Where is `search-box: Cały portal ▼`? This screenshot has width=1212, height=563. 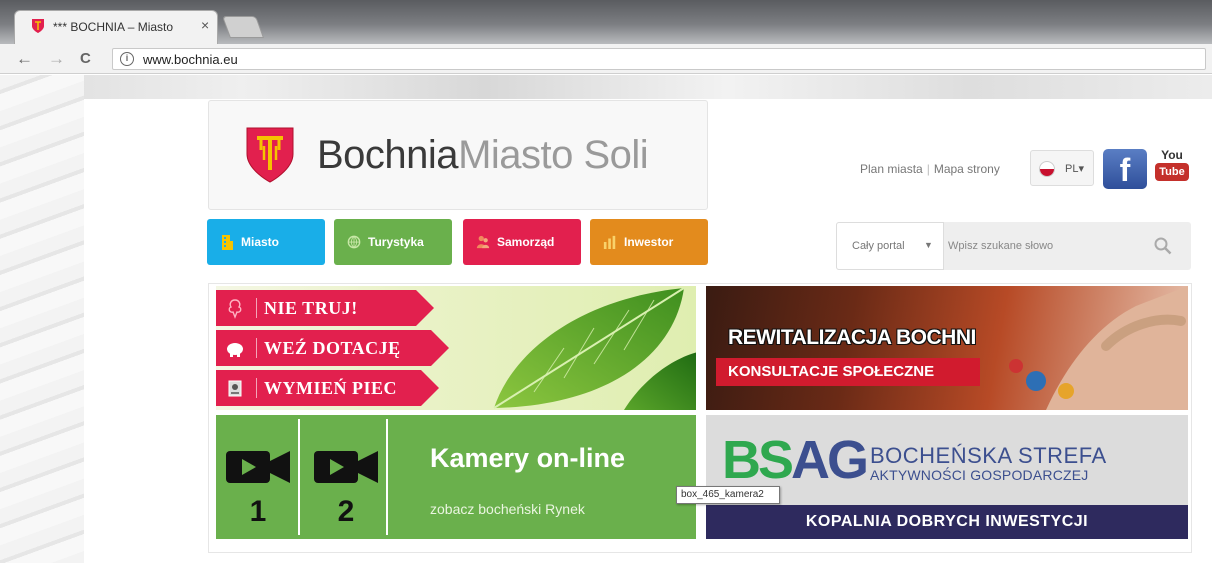
search-box: Cały portal ▼ is located at coordinates (1013, 246).